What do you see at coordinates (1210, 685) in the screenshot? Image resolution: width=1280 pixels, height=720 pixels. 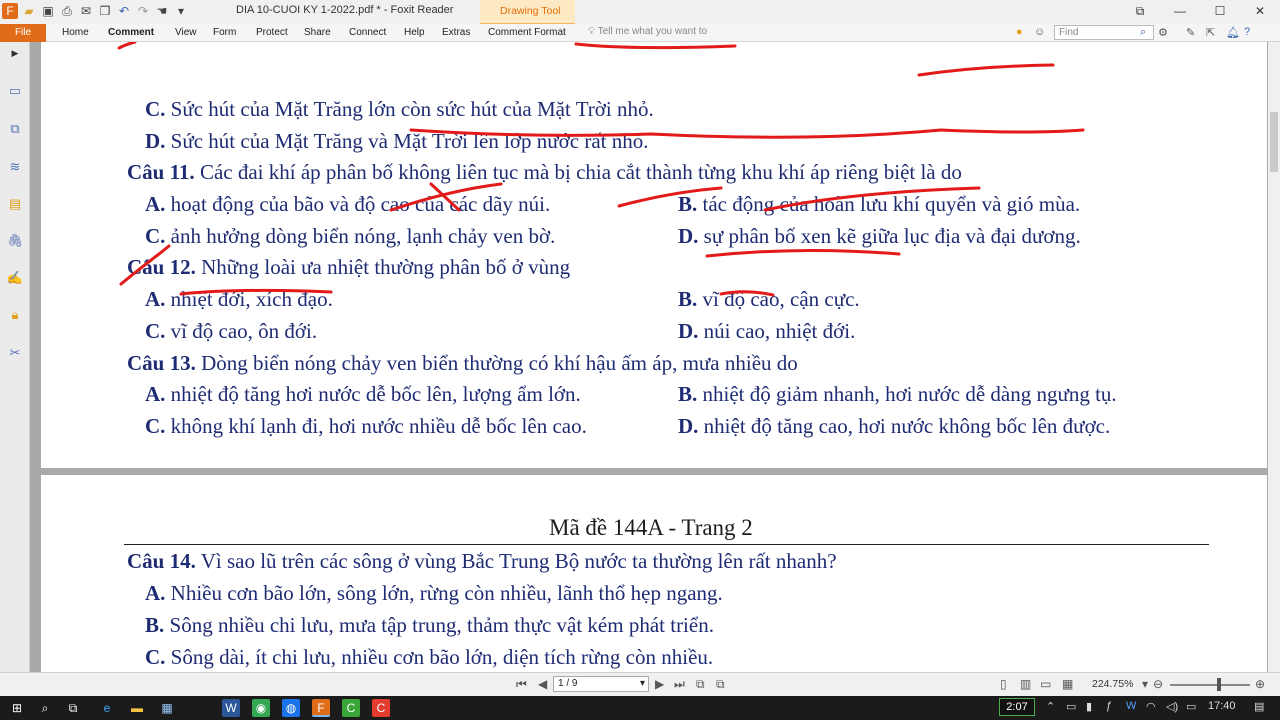 I see `zoom-slider` at bounding box center [1210, 685].